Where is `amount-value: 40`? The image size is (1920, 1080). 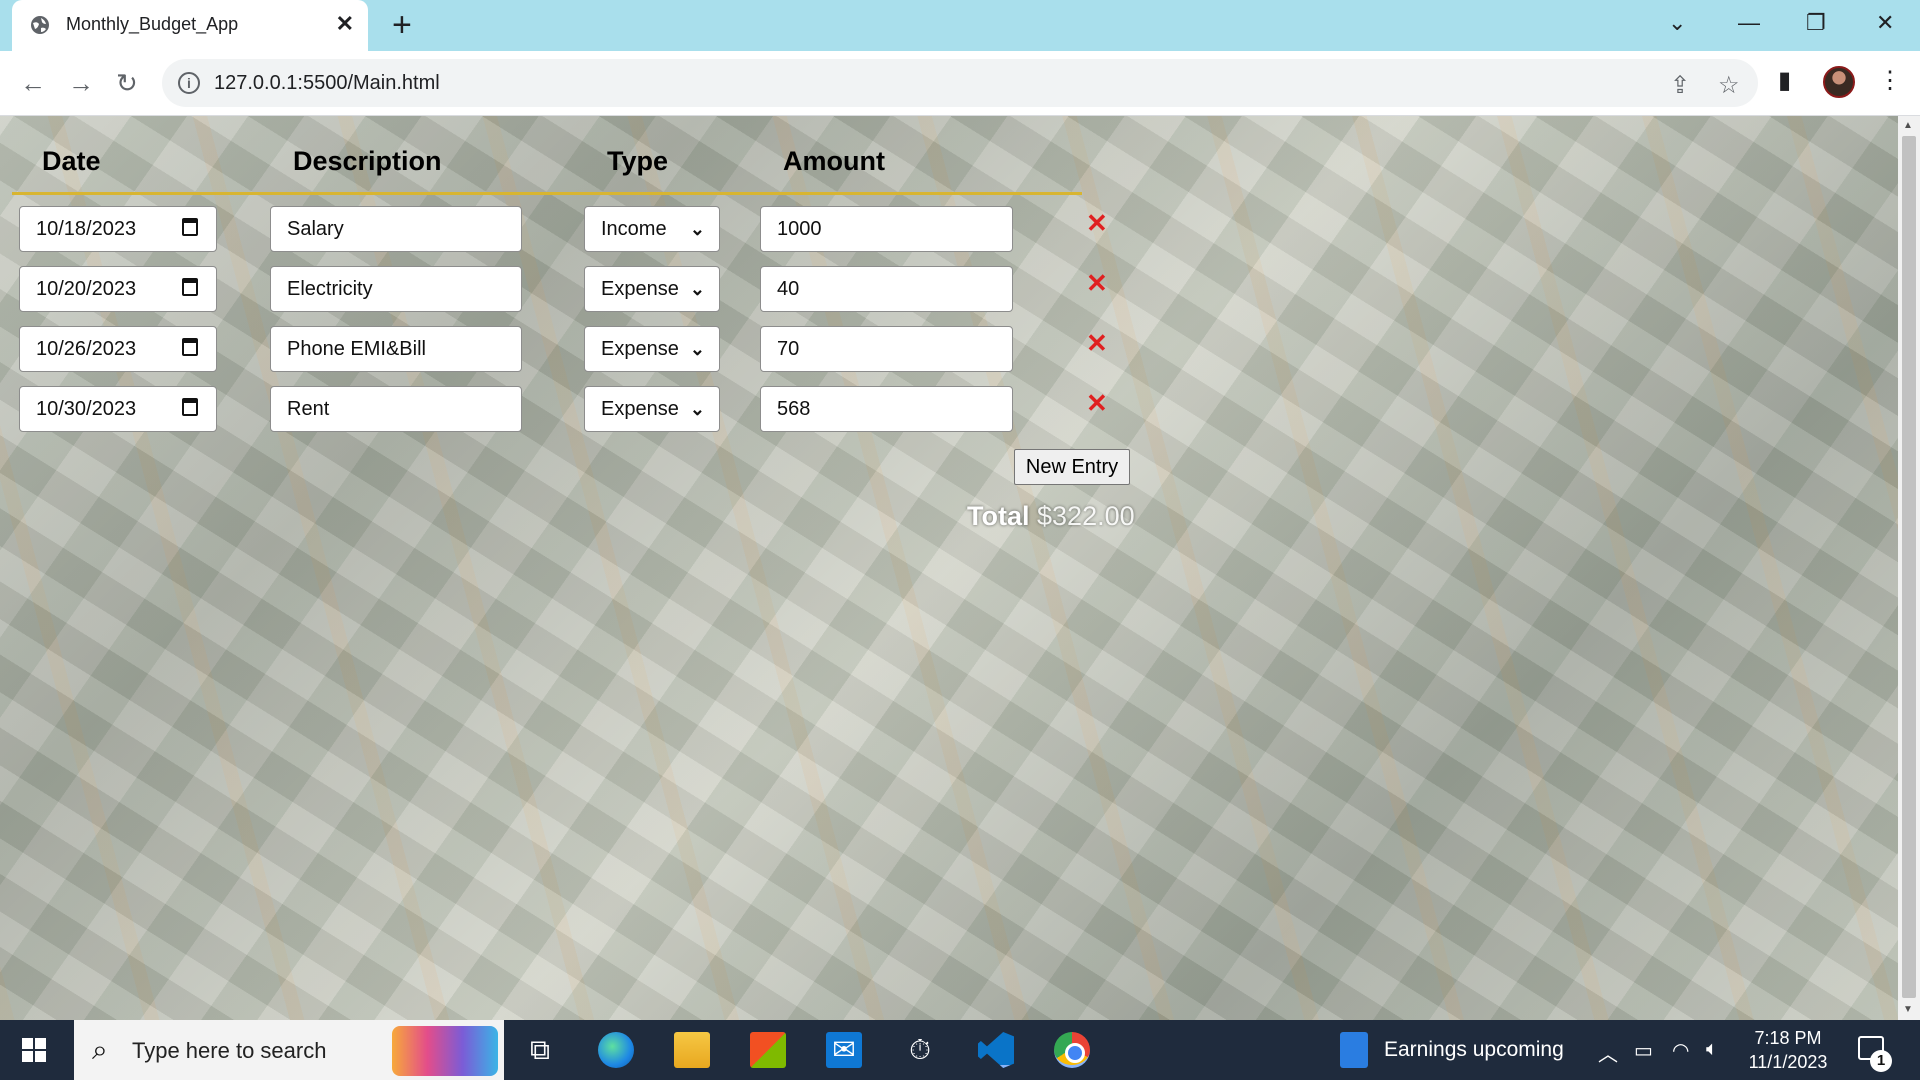
amount-value: 40 is located at coordinates (788, 289).